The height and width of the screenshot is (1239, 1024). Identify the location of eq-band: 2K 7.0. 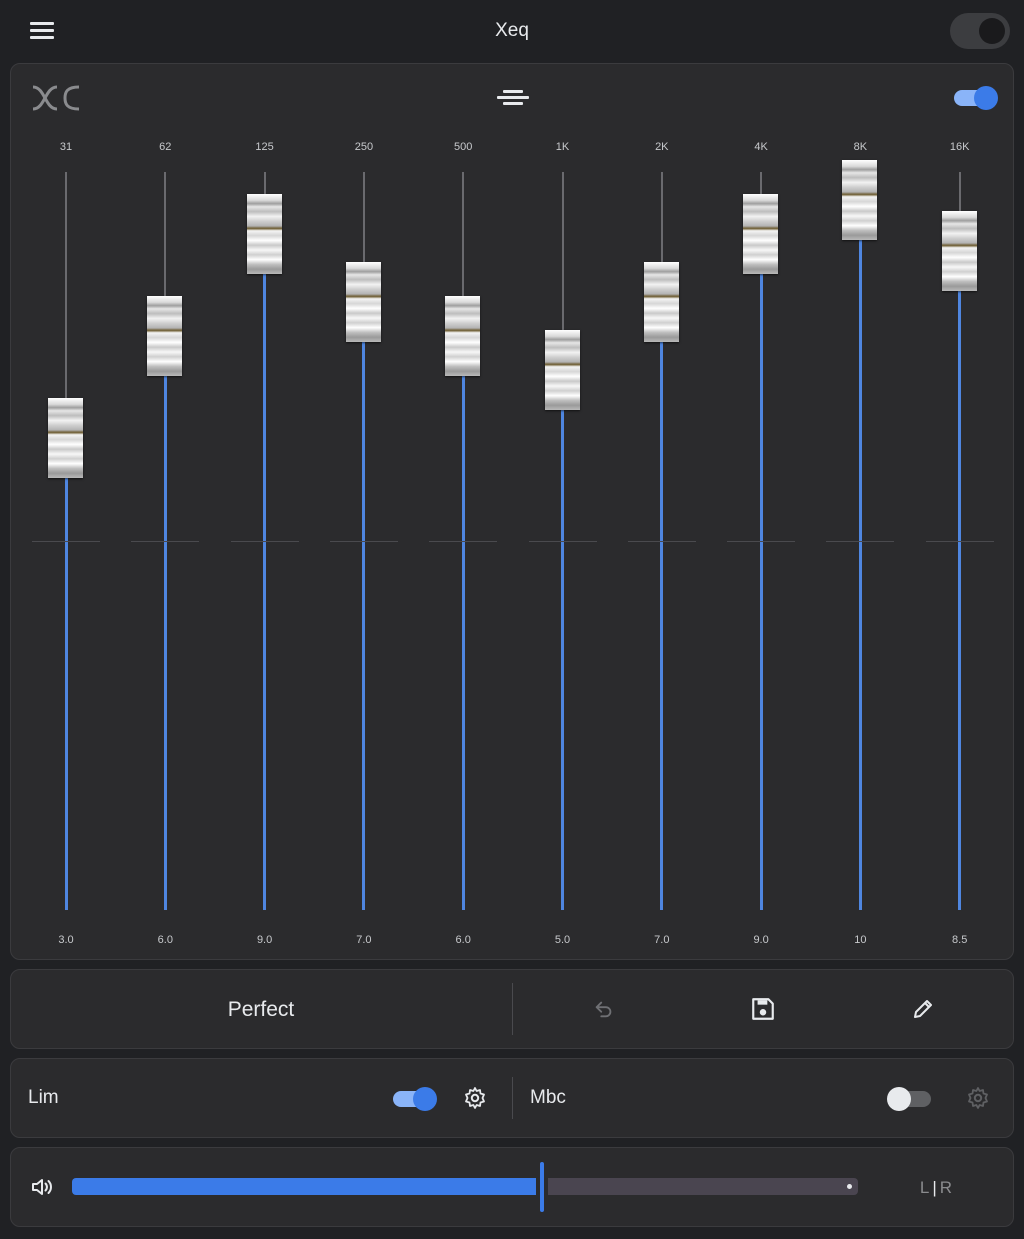
(662, 511).